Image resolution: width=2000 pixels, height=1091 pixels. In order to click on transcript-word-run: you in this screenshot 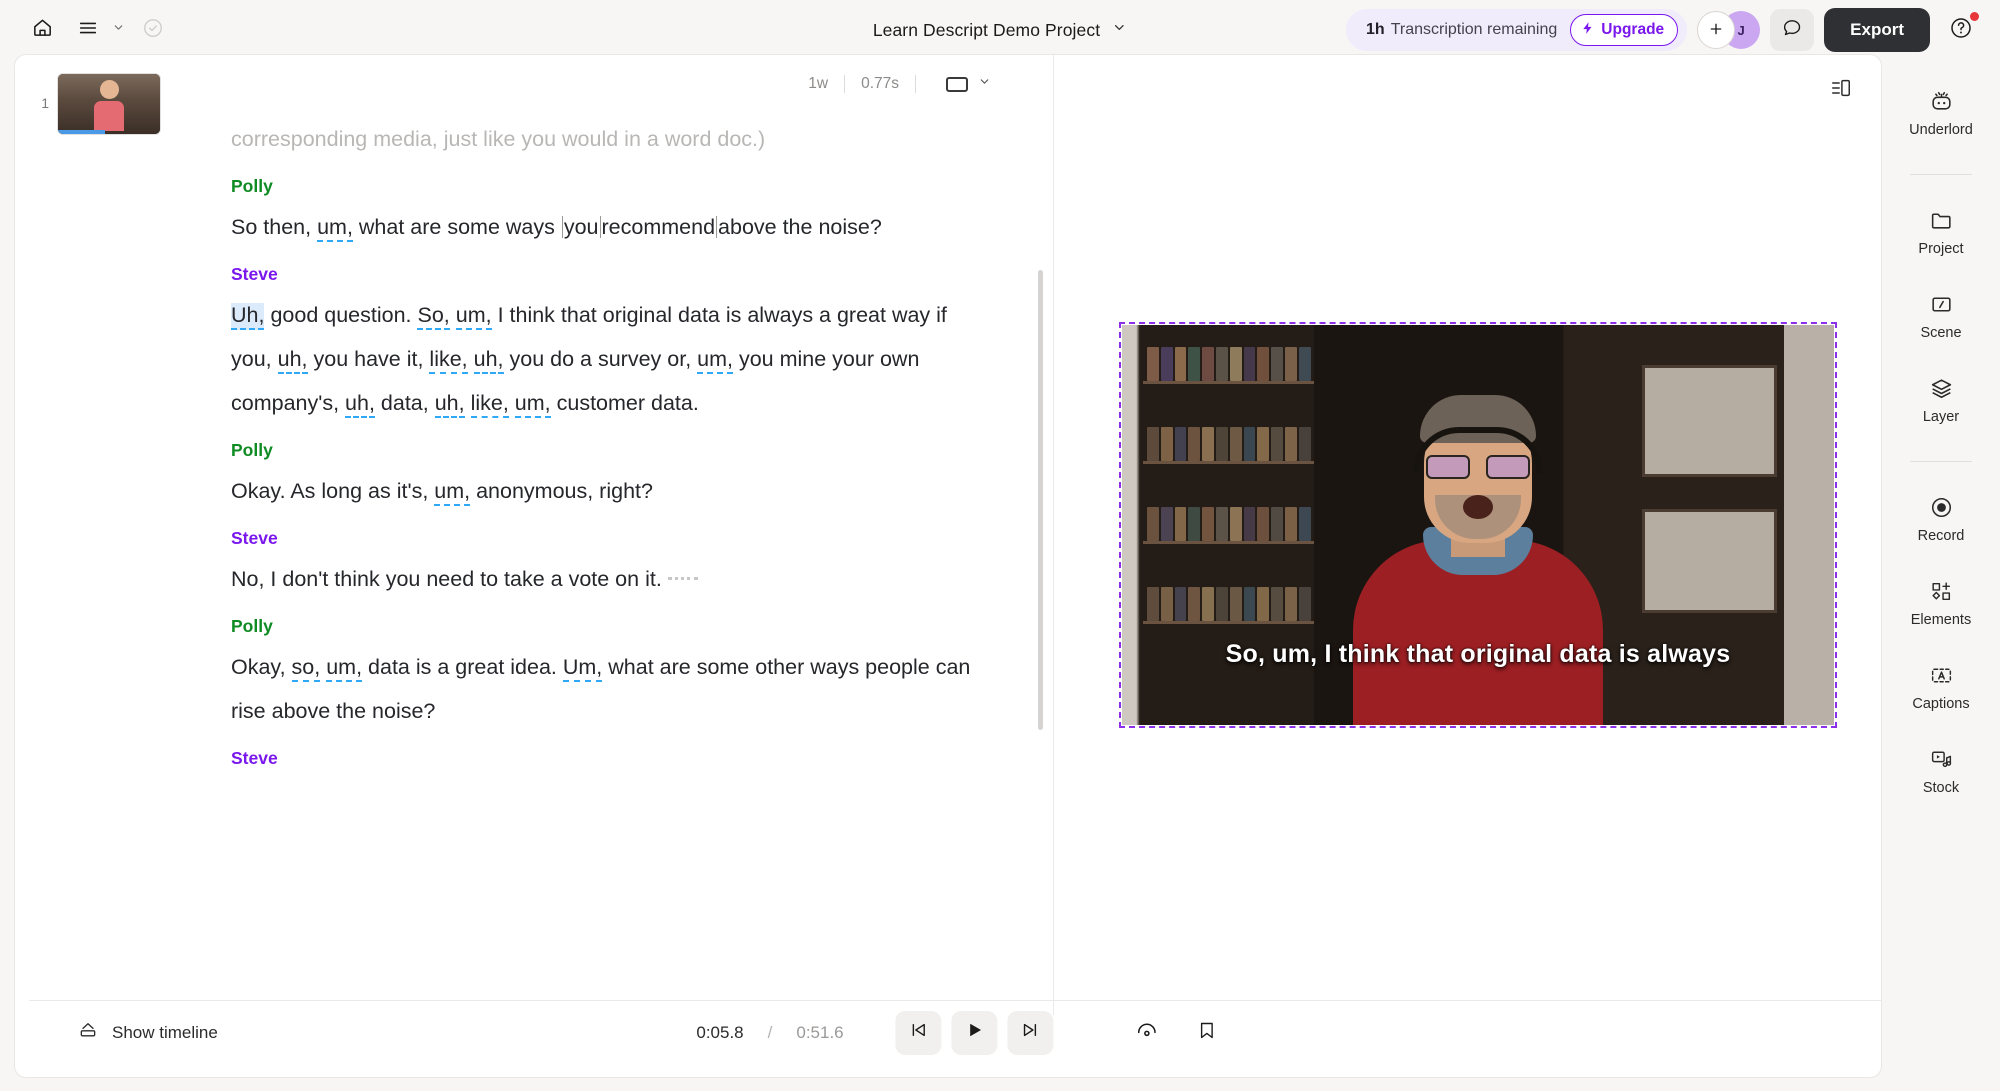, I will do `click(581, 227)`.